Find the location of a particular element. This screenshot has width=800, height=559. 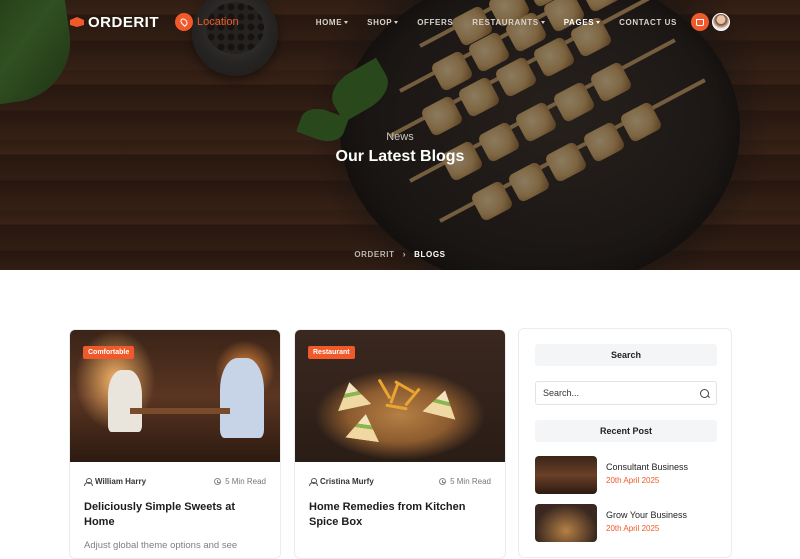

cart-button is located at coordinates (700, 22).